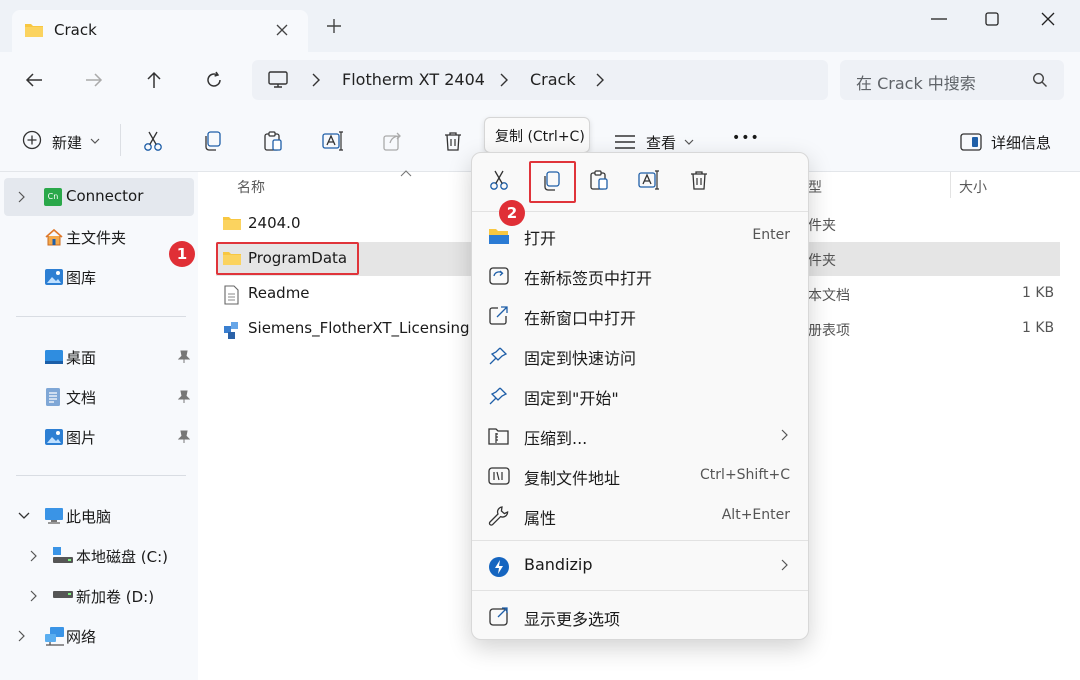 The height and width of the screenshot is (680, 1080). What do you see at coordinates (1040, 80) in the screenshot?
I see `search-icon` at bounding box center [1040, 80].